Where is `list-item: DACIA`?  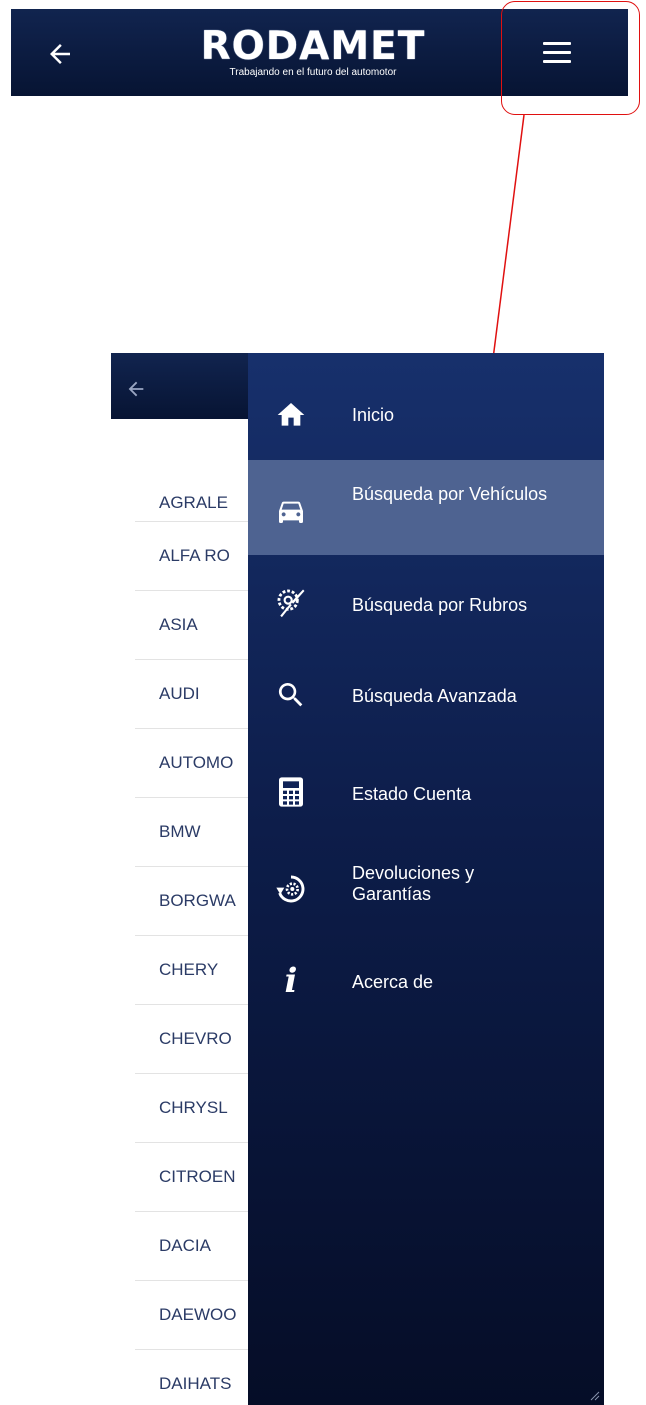 list-item: DACIA is located at coordinates (200, 1246).